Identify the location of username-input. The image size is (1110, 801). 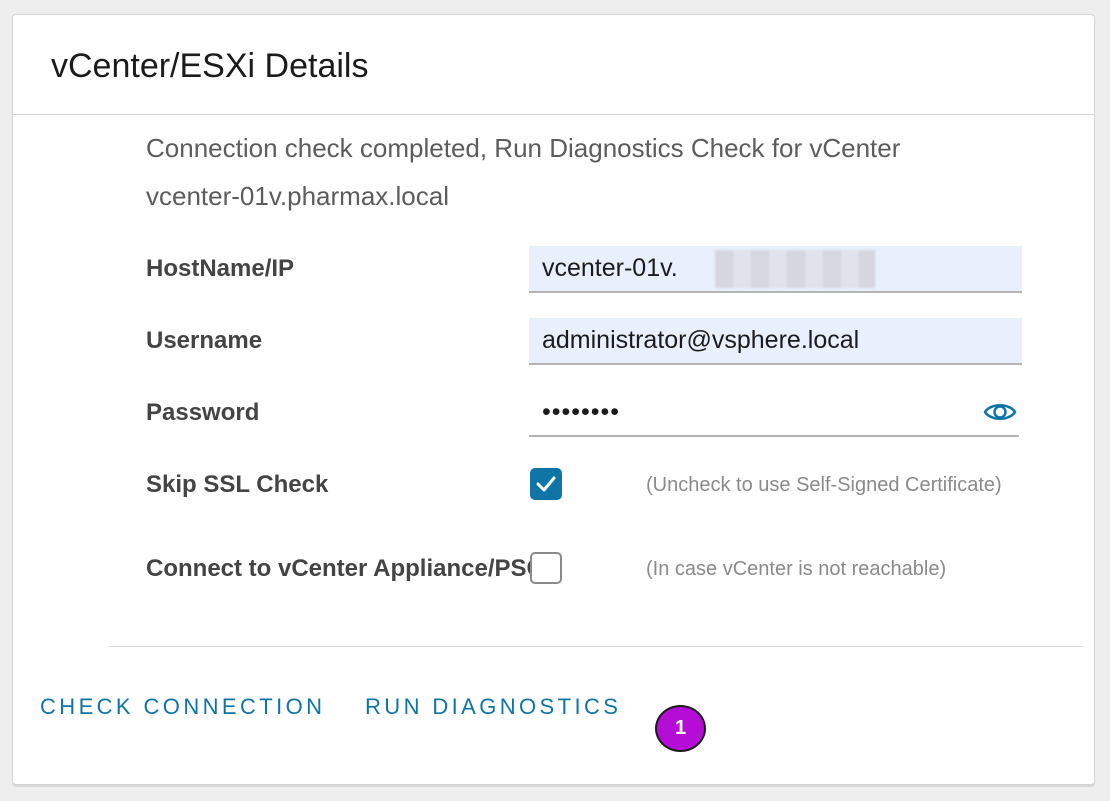
(775, 341).